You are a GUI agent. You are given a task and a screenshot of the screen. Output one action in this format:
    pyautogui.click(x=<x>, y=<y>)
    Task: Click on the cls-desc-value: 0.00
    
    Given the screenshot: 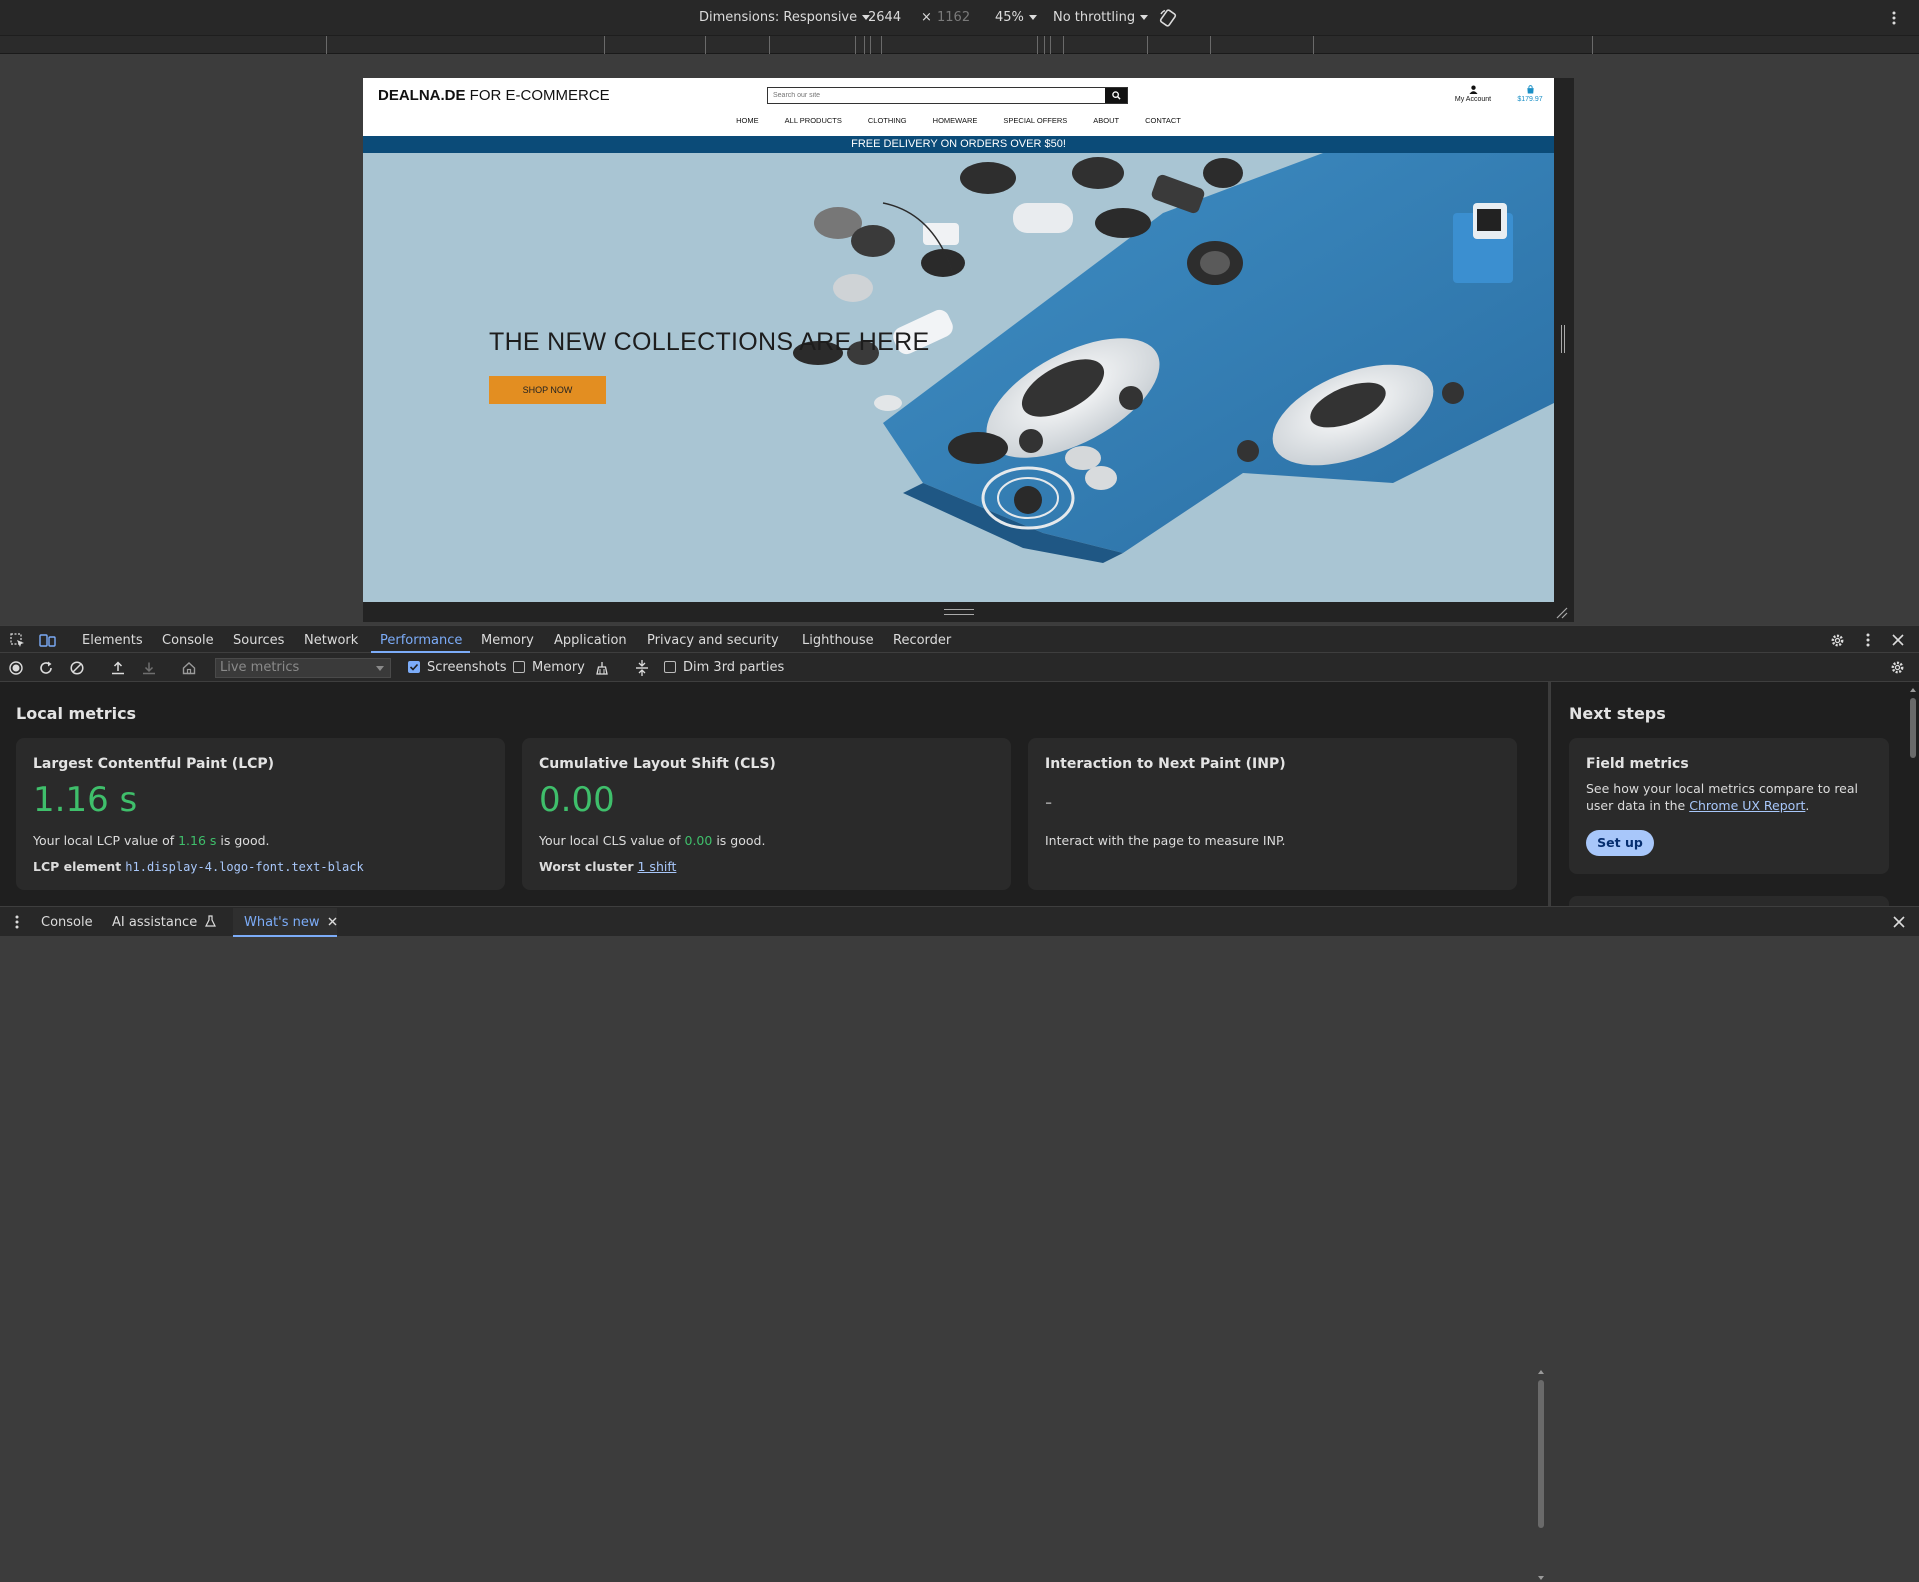 What is the action you would take?
    pyautogui.click(x=698, y=840)
    